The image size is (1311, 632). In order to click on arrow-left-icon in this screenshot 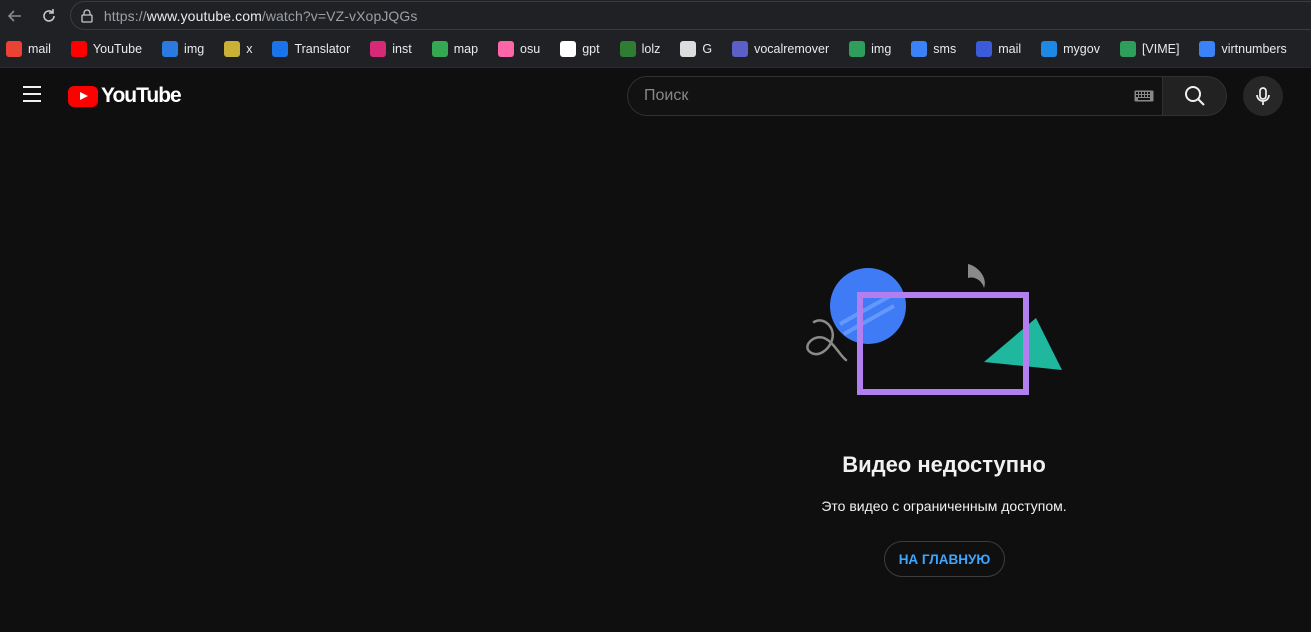, I will do `click(14, 15)`.